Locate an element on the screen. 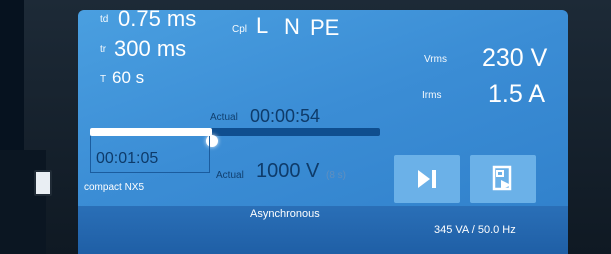 This screenshot has height=254, width=611. skip-forward-icon is located at coordinates (427, 179).